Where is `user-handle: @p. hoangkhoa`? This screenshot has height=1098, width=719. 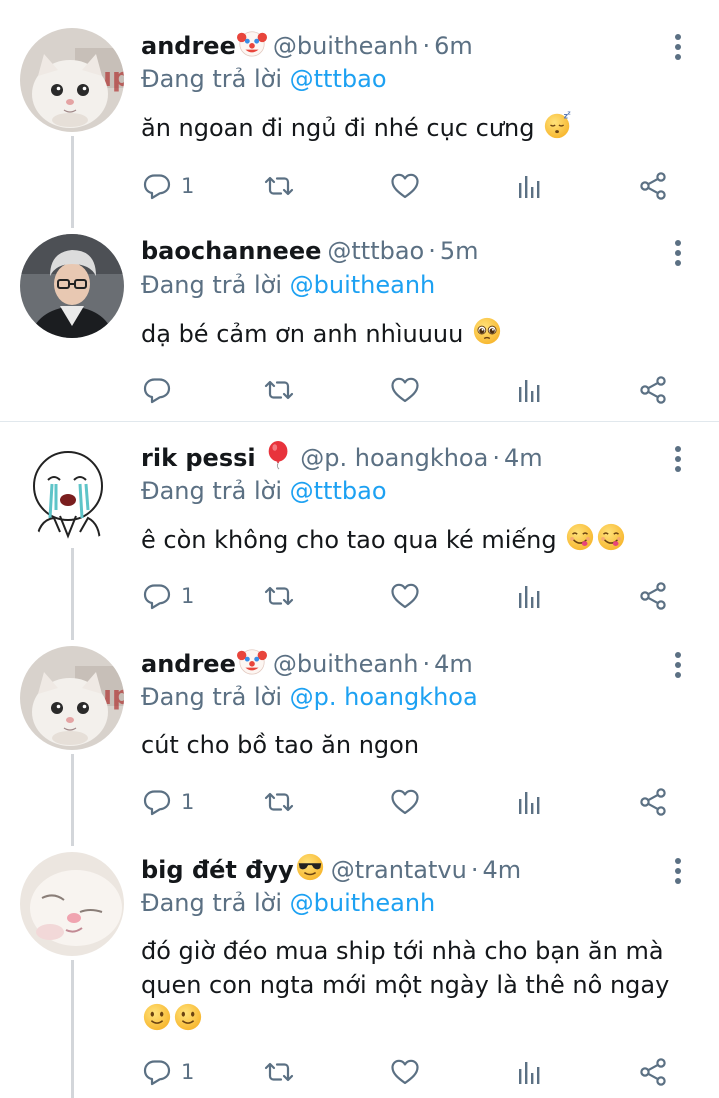
user-handle: @p. hoangkhoa is located at coordinates (394, 458).